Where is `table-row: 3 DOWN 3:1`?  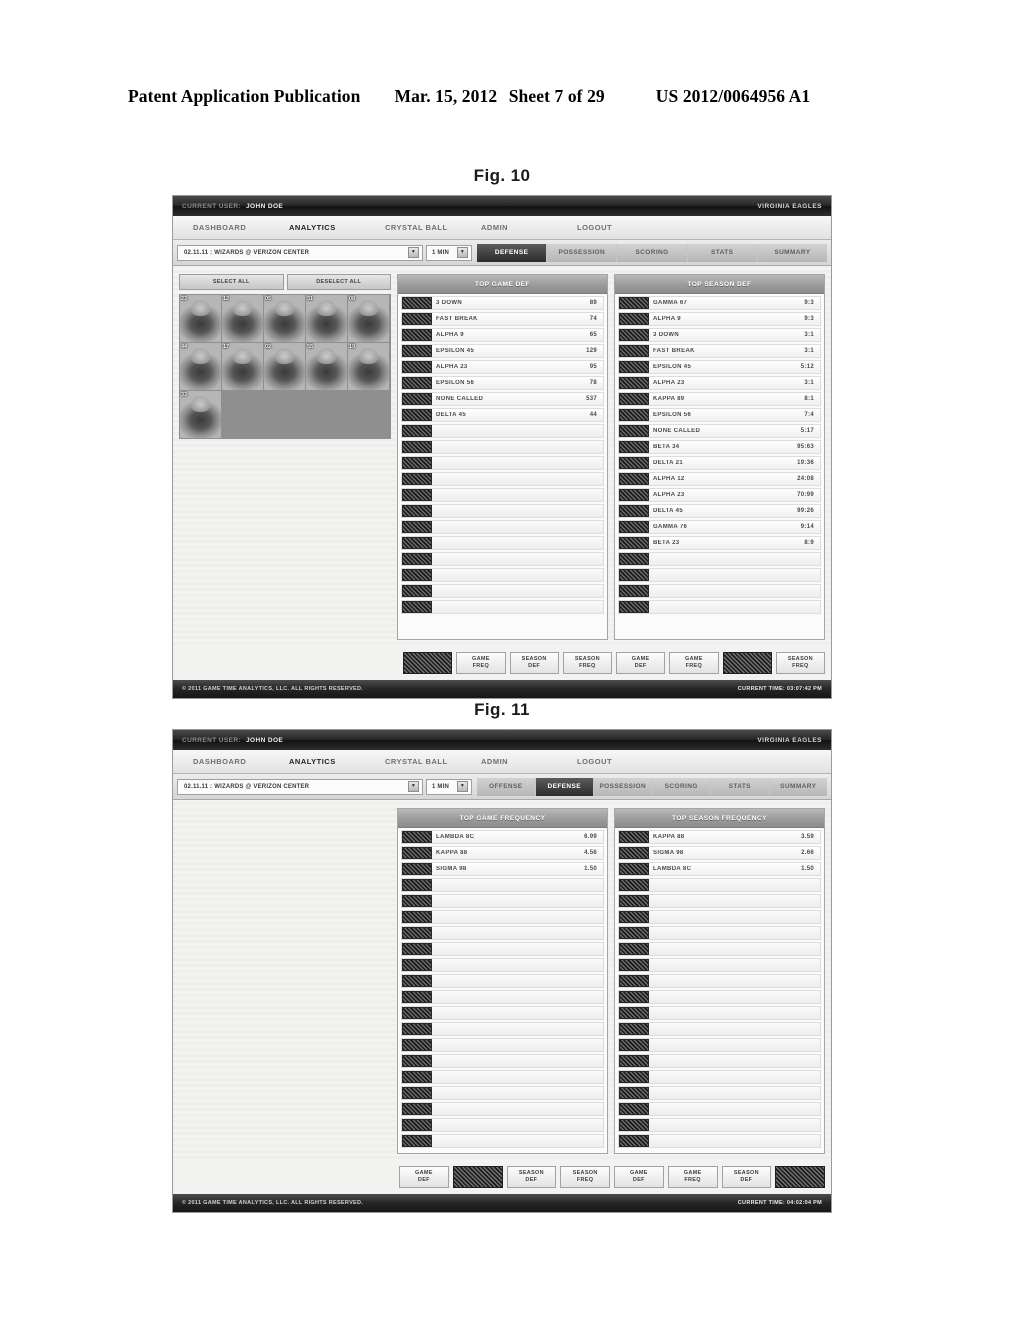 table-row: 3 DOWN 3:1 is located at coordinates (719, 335).